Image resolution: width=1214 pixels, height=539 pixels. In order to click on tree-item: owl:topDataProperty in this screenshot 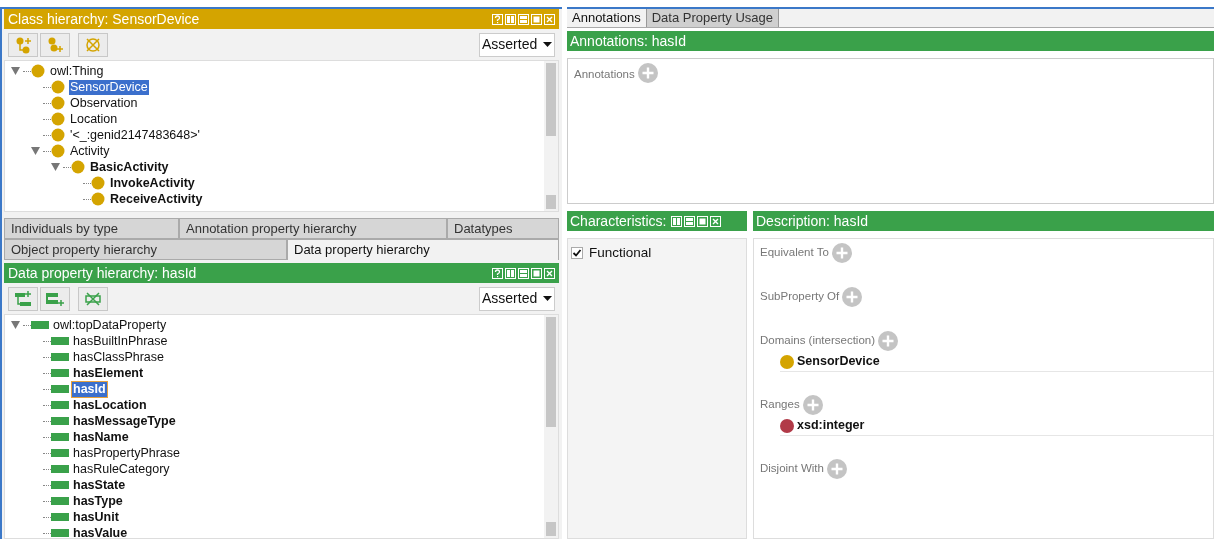, I will do `click(110, 325)`.